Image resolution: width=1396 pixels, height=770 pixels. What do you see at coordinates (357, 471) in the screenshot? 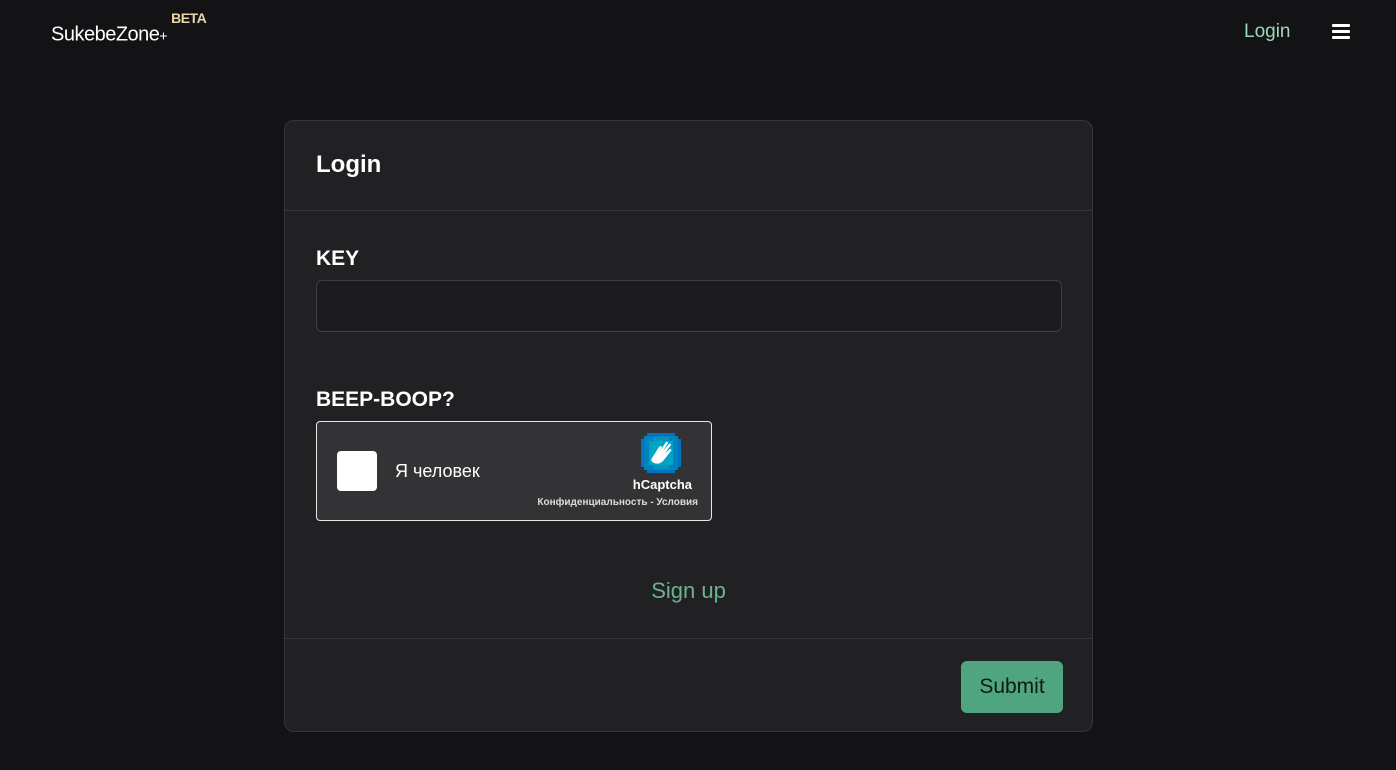
I see `captcha-checkbox` at bounding box center [357, 471].